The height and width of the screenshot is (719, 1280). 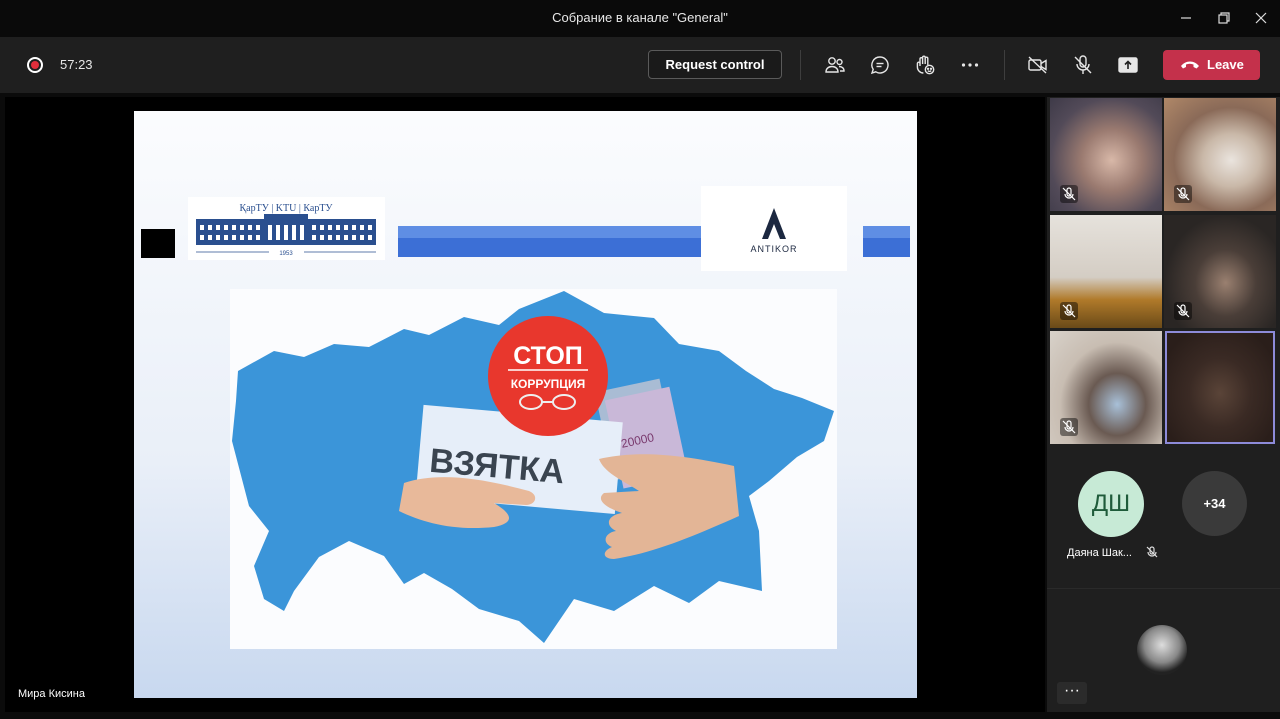 I want to click on panel-more-icon: ···, so click(x=1072, y=693).